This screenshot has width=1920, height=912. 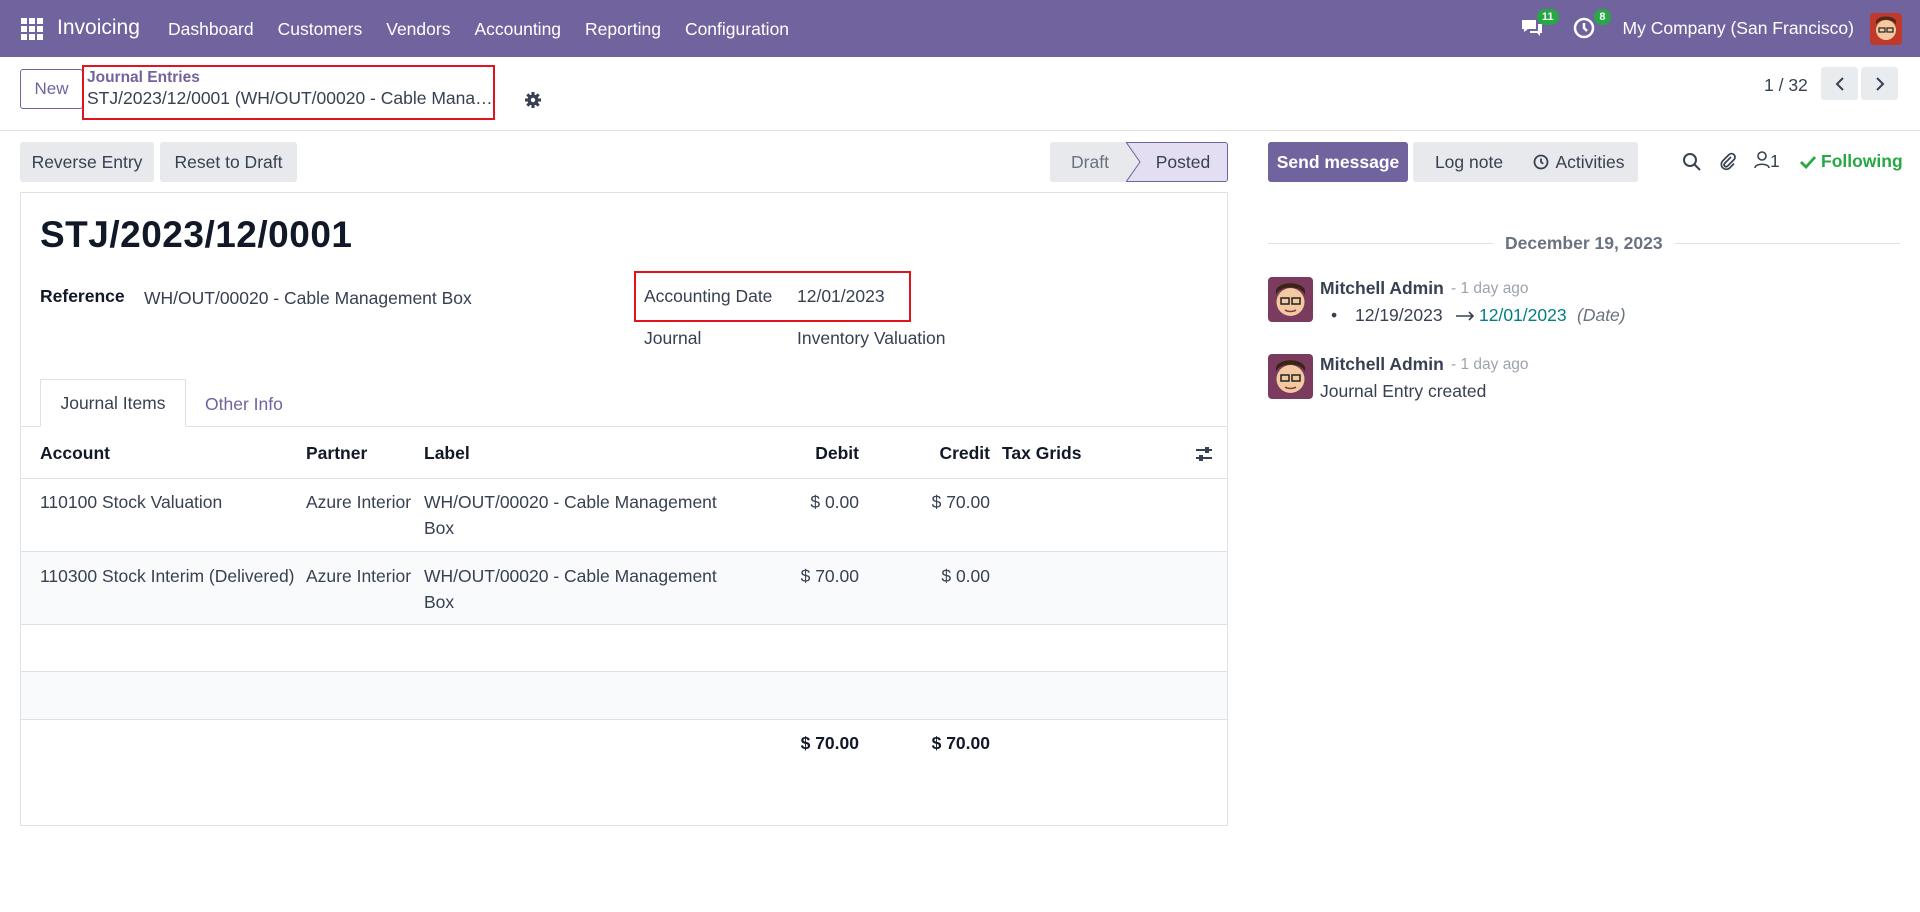 I want to click on row2-label-line1: WH/OUT/00020 - Cable Management, so click(x=570, y=576).